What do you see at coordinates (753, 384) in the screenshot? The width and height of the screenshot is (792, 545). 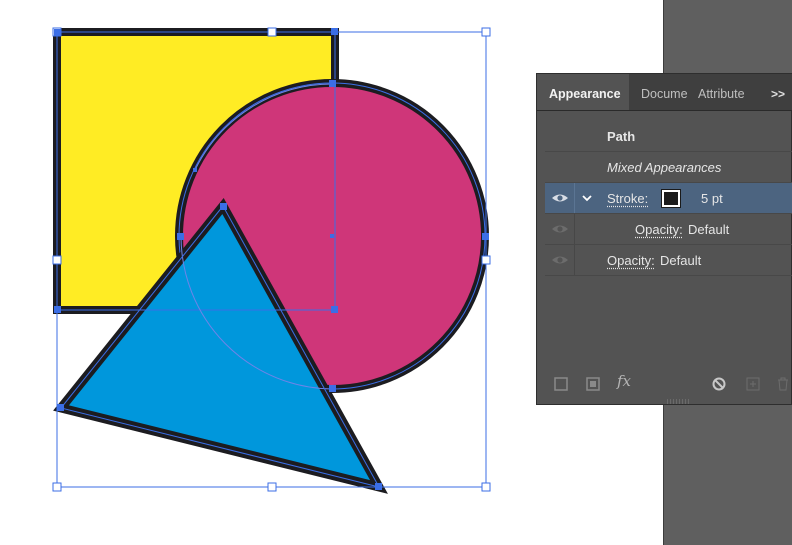 I see `duplicate-item-icon` at bounding box center [753, 384].